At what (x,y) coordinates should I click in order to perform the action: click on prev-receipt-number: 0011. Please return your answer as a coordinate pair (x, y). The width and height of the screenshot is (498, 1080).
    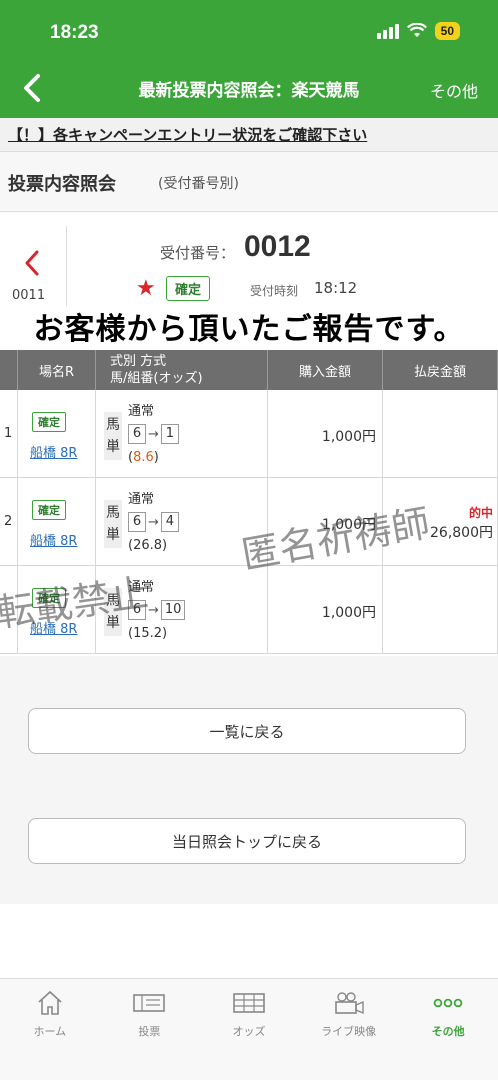
    Looking at the image, I should click on (28, 295).